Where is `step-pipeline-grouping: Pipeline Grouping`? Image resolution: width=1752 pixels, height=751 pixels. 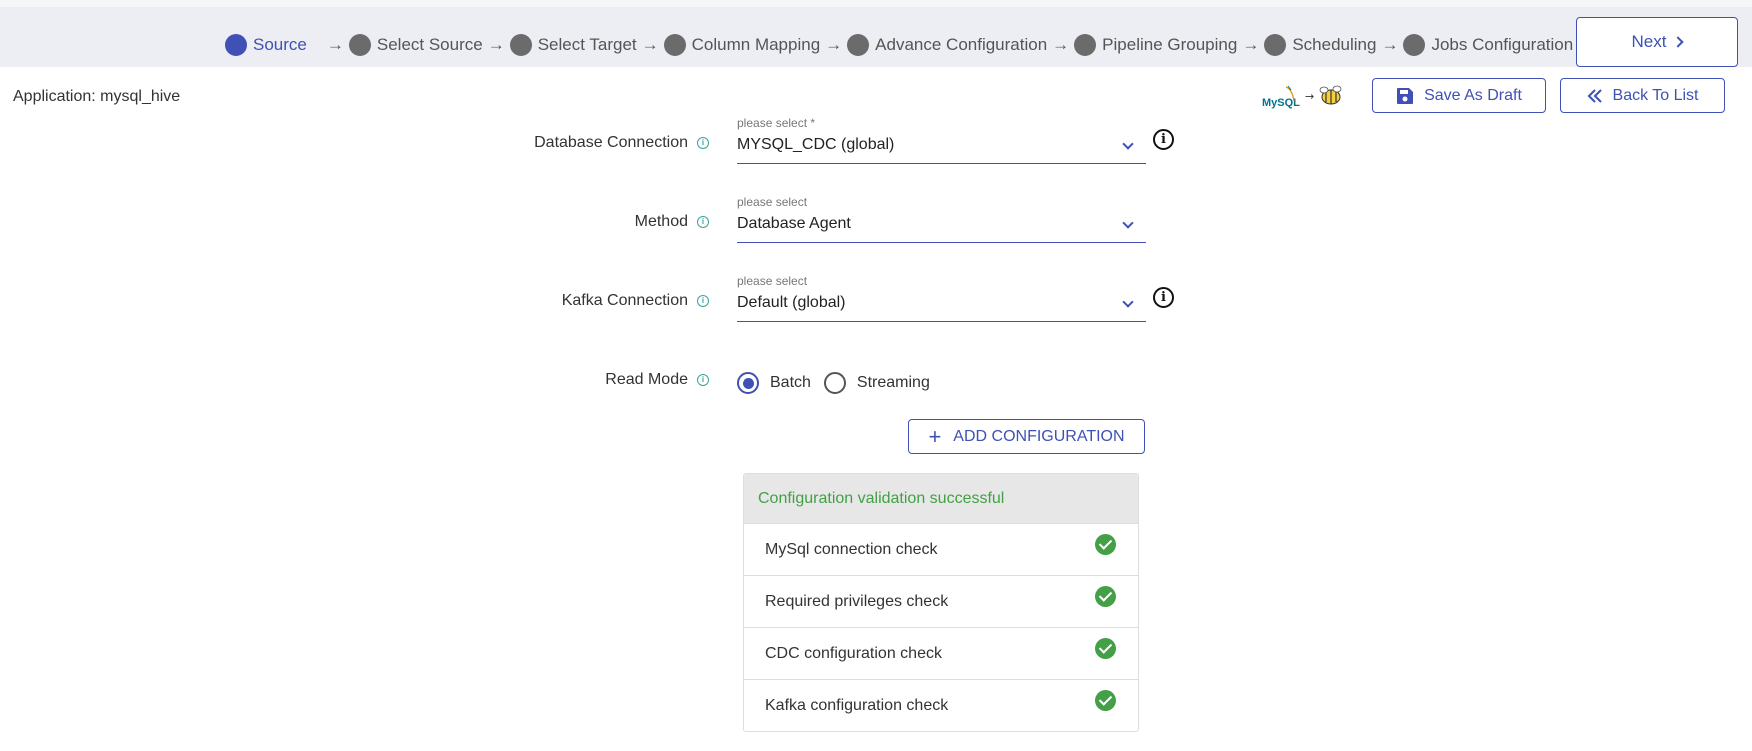
step-pipeline-grouping: Pipeline Grouping is located at coordinates (1155, 45).